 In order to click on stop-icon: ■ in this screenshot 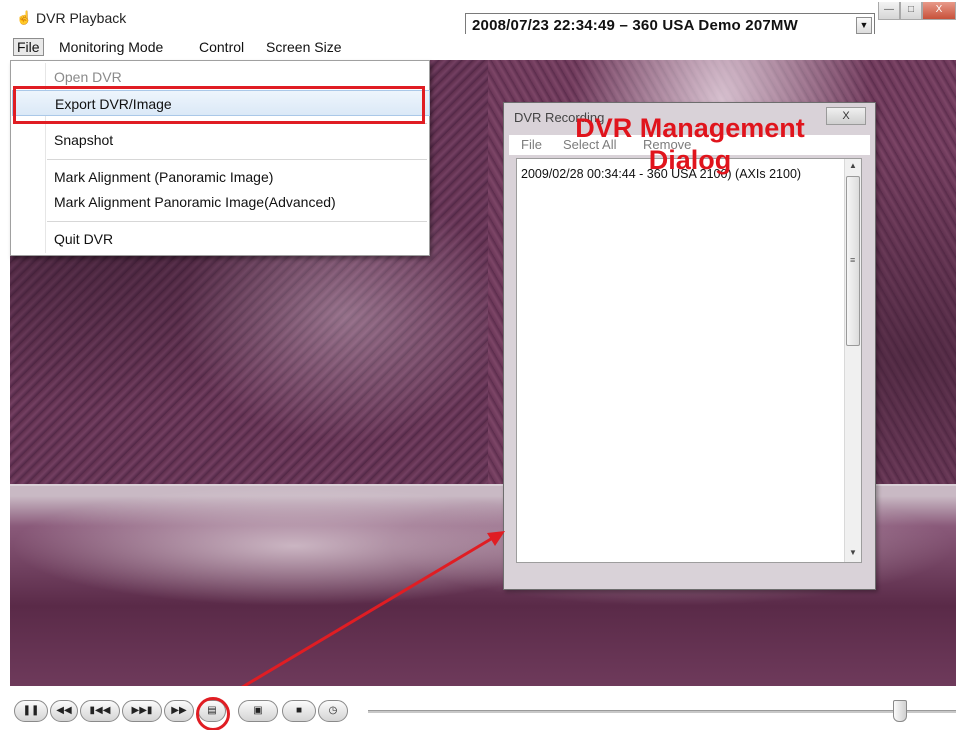, I will do `click(299, 711)`.